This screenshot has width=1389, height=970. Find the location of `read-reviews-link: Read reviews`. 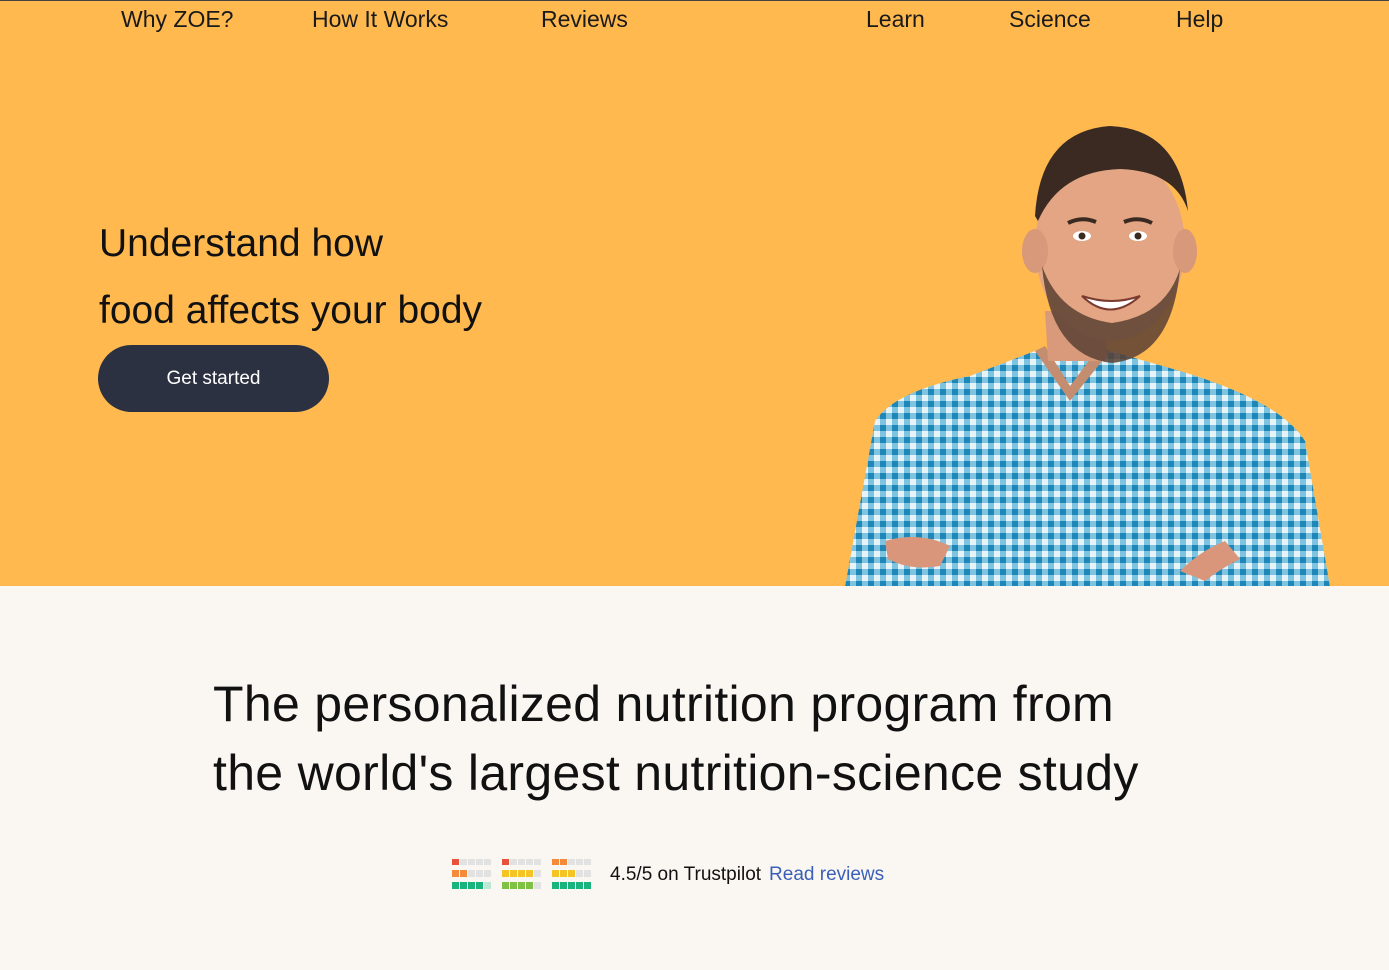

read-reviews-link: Read reviews is located at coordinates (826, 875).